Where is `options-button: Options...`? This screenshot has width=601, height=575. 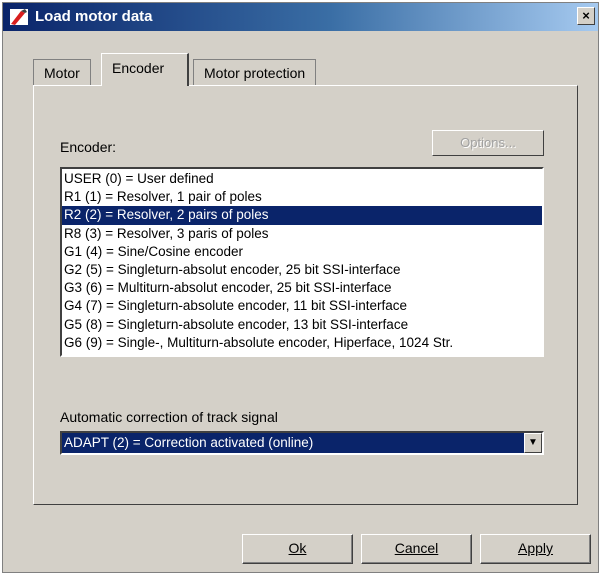
options-button: Options... is located at coordinates (488, 143).